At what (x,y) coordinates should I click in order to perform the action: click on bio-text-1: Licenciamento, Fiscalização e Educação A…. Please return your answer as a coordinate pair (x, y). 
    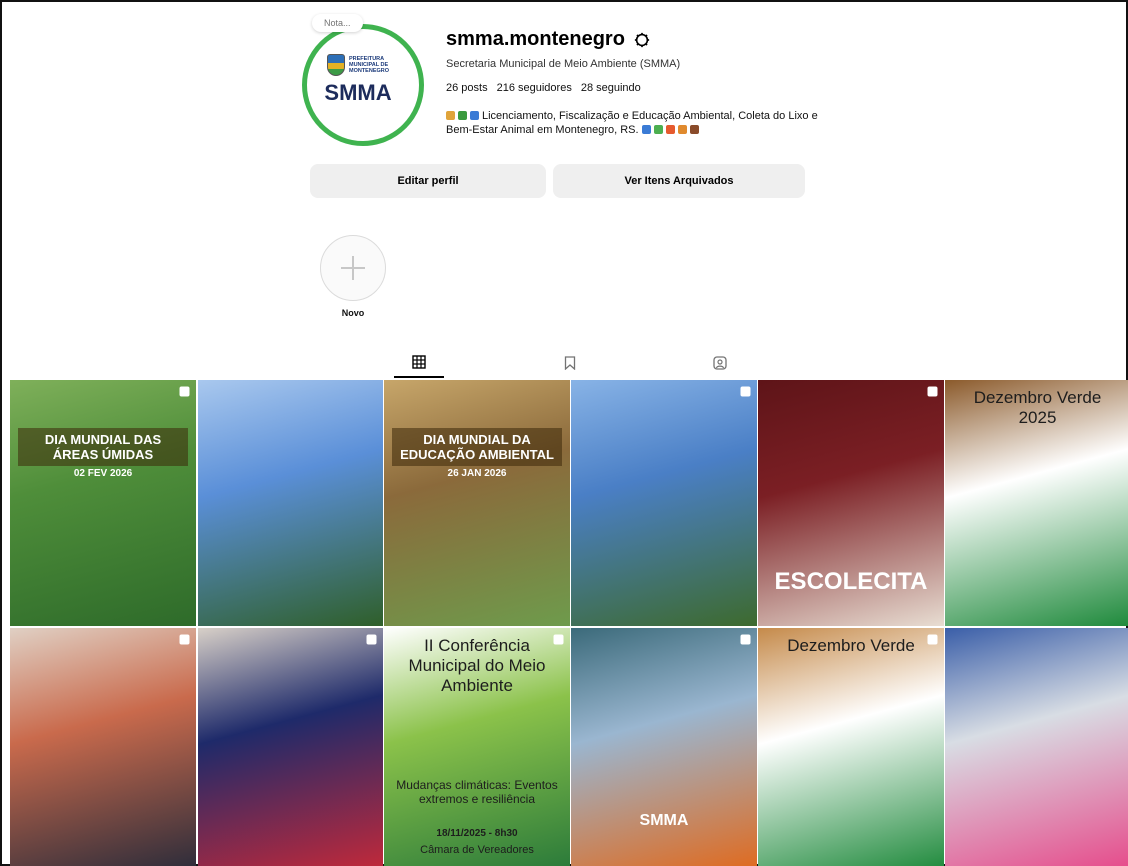
    Looking at the image, I should click on (650, 116).